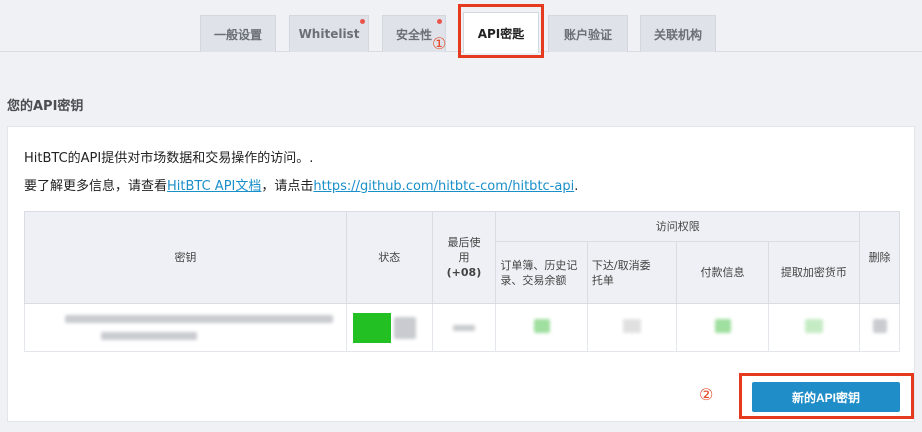  What do you see at coordinates (722, 272) in the screenshot?
I see `col-payment: 付款信息` at bounding box center [722, 272].